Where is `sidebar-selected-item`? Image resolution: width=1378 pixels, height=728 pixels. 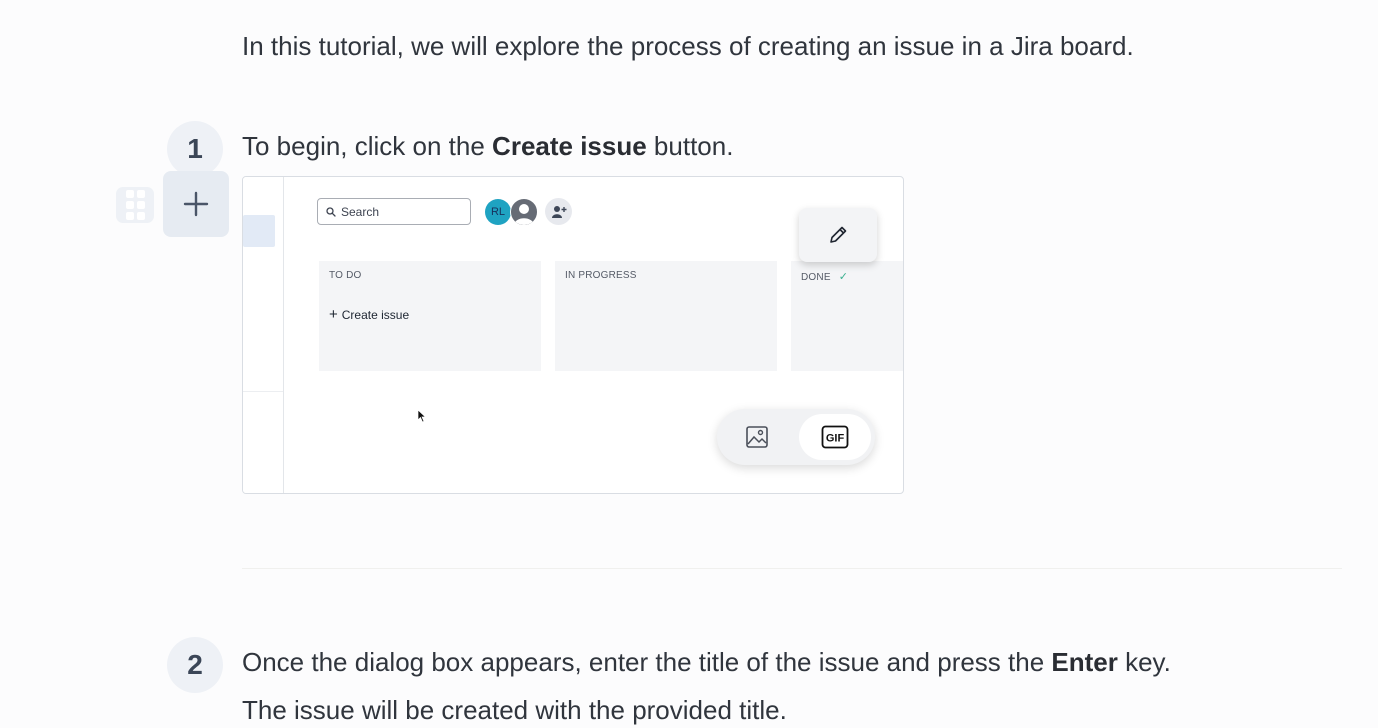
sidebar-selected-item is located at coordinates (259, 231).